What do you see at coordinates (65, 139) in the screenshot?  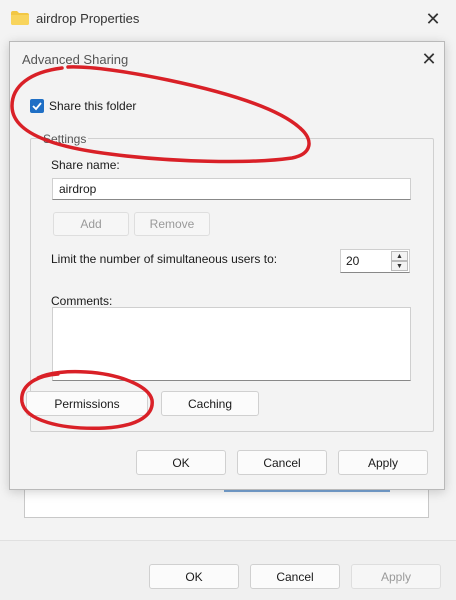 I see `settings-legend: Settings` at bounding box center [65, 139].